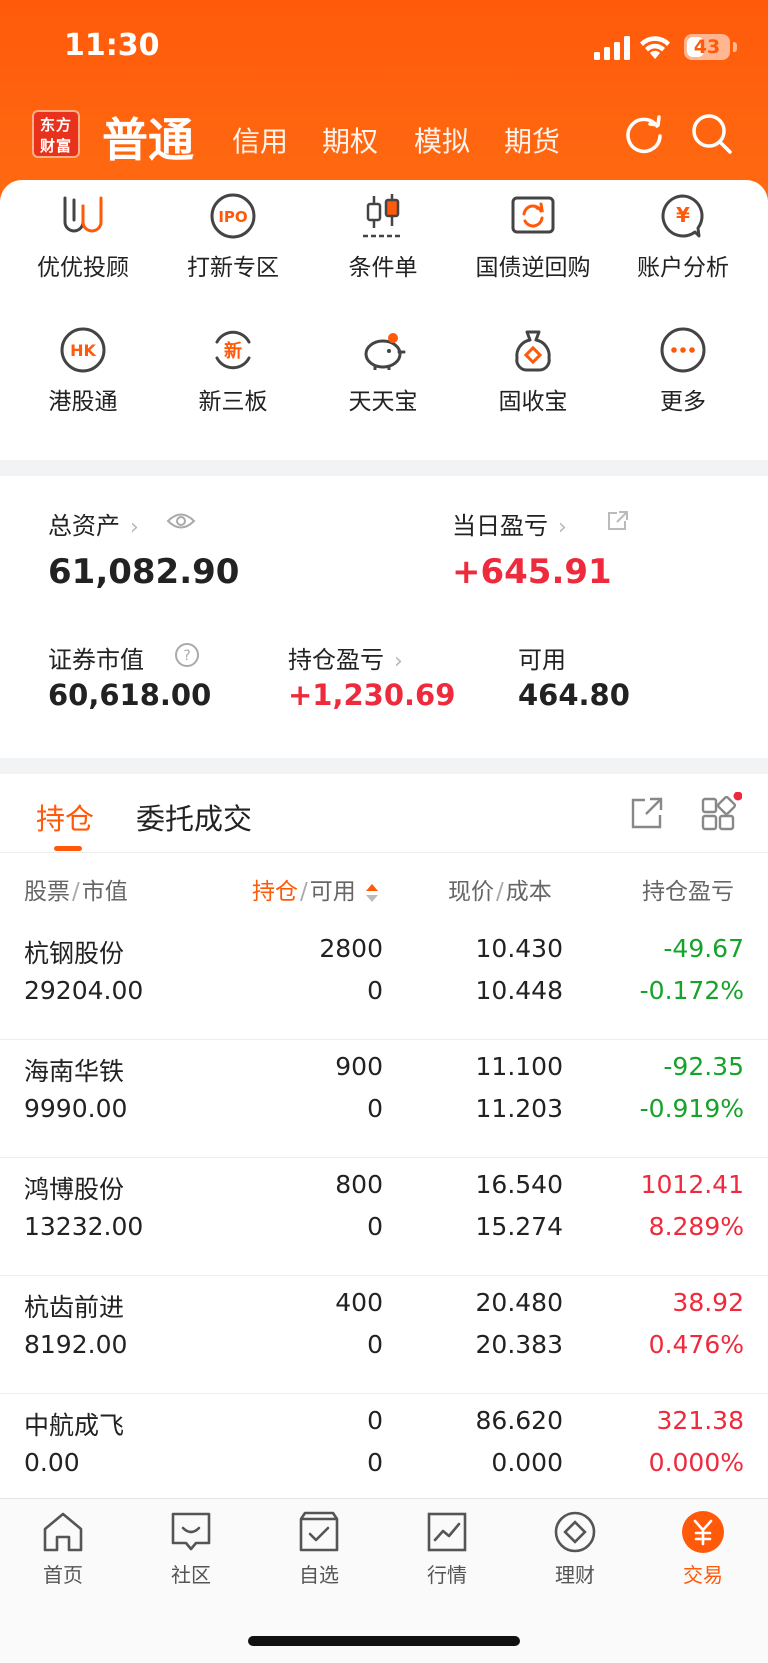 Image resolution: width=768 pixels, height=1663 pixels. I want to click on quick-item-label: 天天宝, so click(383, 402).